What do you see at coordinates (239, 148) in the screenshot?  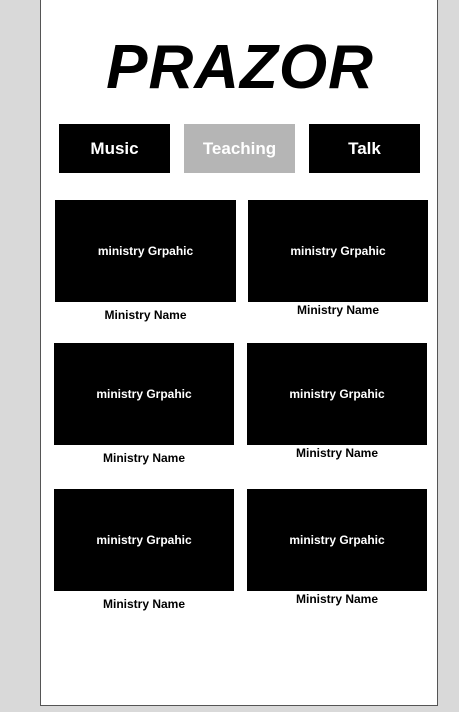 I see `tab-teaching: Teaching` at bounding box center [239, 148].